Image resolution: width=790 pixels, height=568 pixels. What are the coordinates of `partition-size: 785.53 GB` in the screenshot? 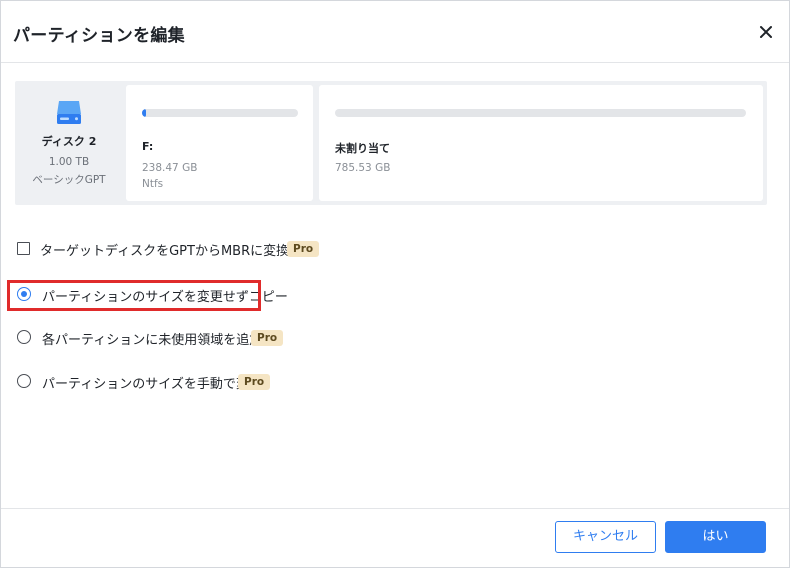 It's located at (363, 168).